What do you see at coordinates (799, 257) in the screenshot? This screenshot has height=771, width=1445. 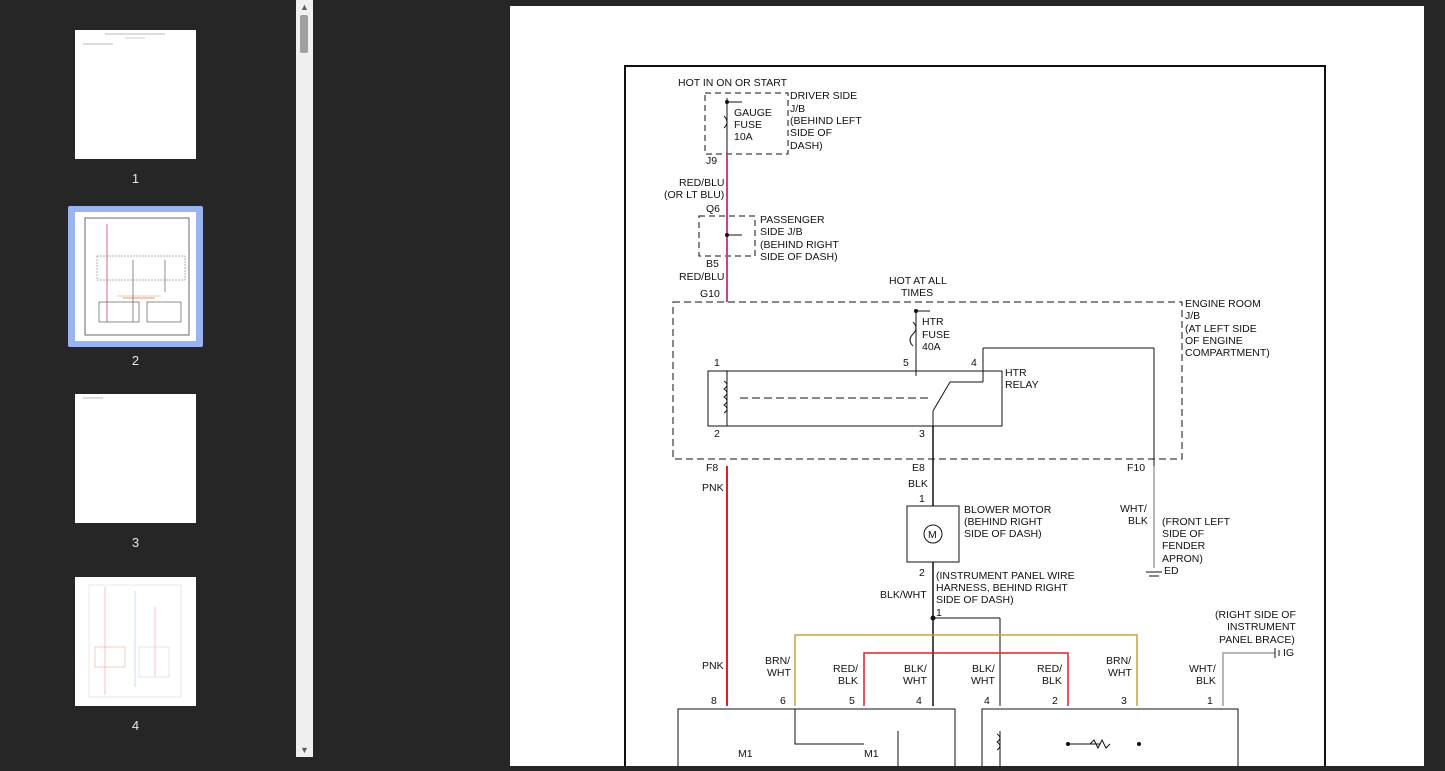 I see `passenger-jb-label: SIDE OF DASH)` at bounding box center [799, 257].